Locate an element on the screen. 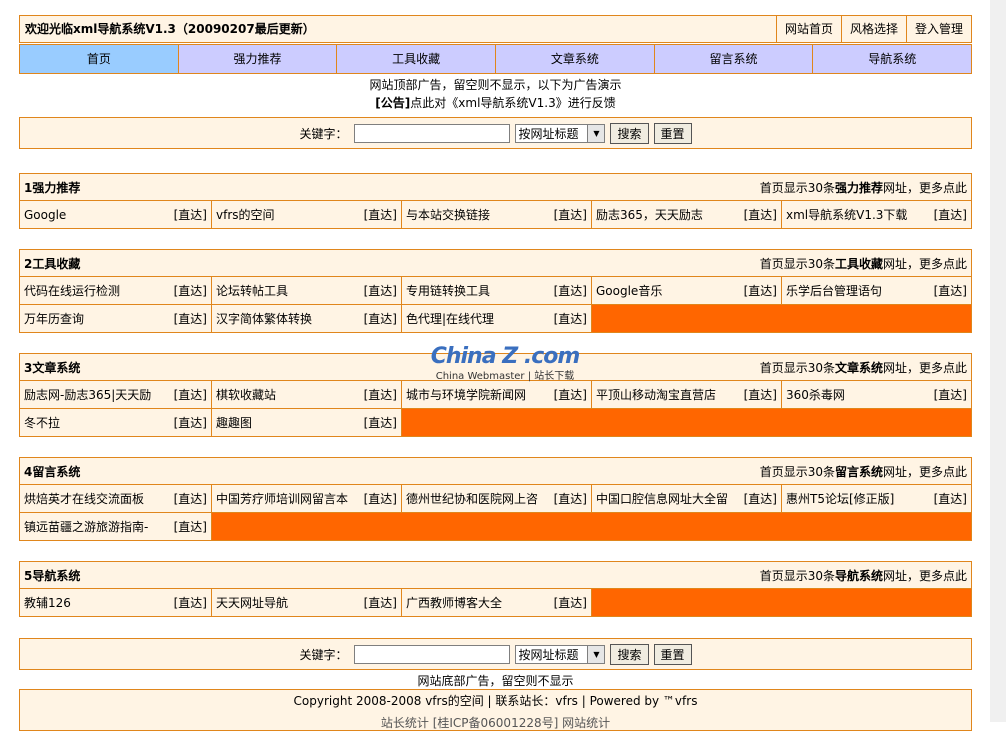  site-link: 德州世纪协和医院网上咨 is located at coordinates (472, 498).